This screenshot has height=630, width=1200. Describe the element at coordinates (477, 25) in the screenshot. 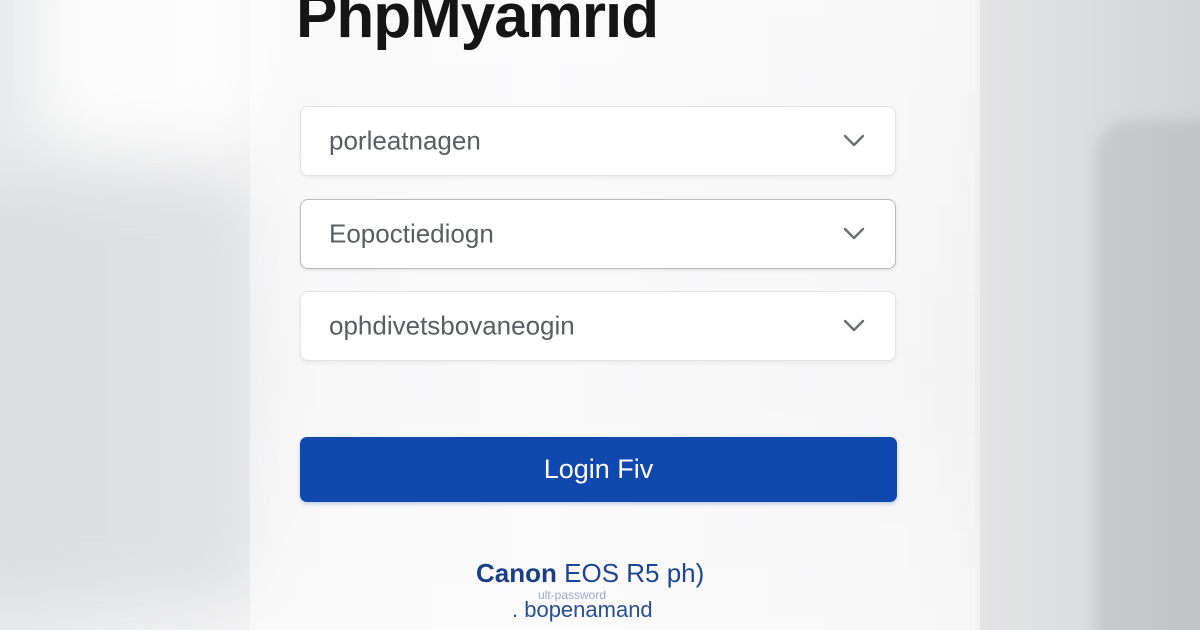

I see `app-title: PhpMyamrid` at that location.